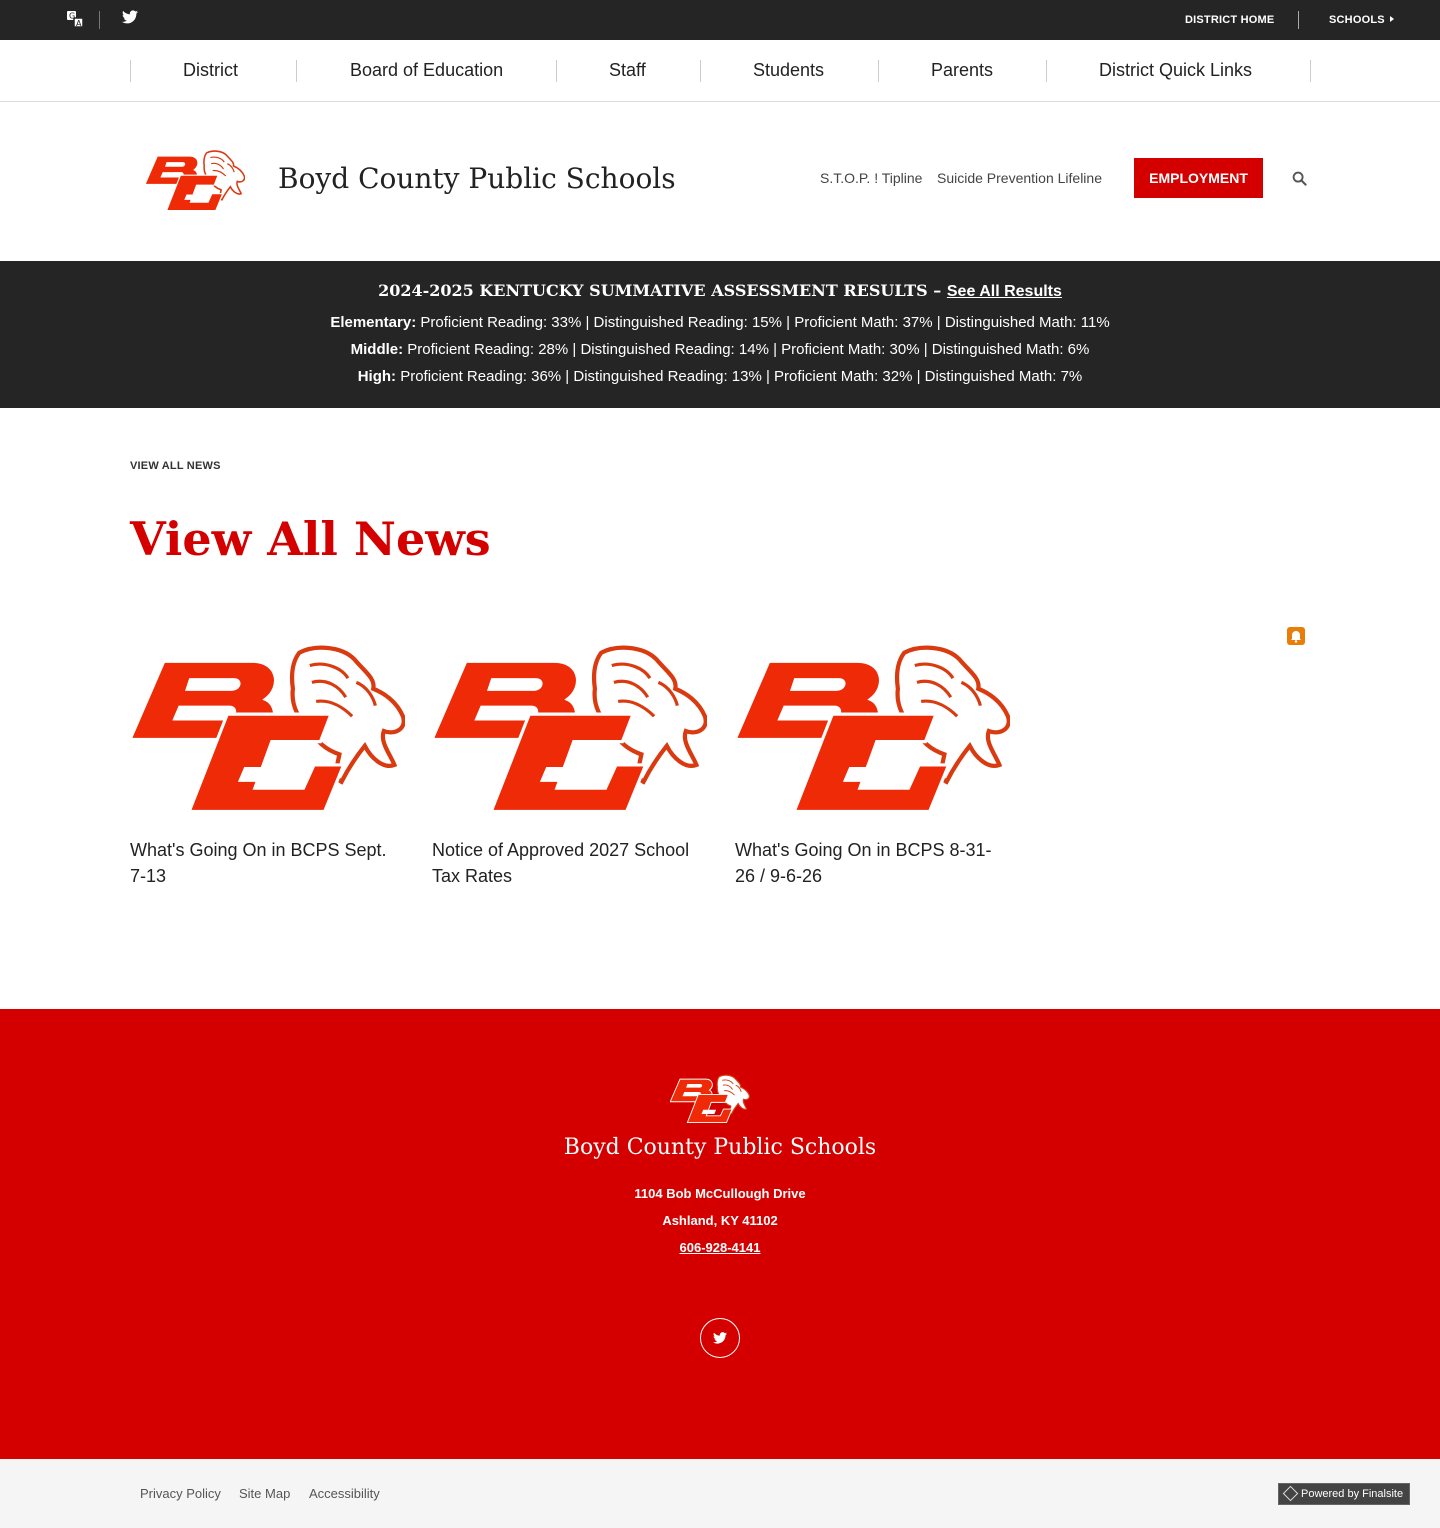  What do you see at coordinates (310, 539) in the screenshot?
I see `page-title: View All News` at bounding box center [310, 539].